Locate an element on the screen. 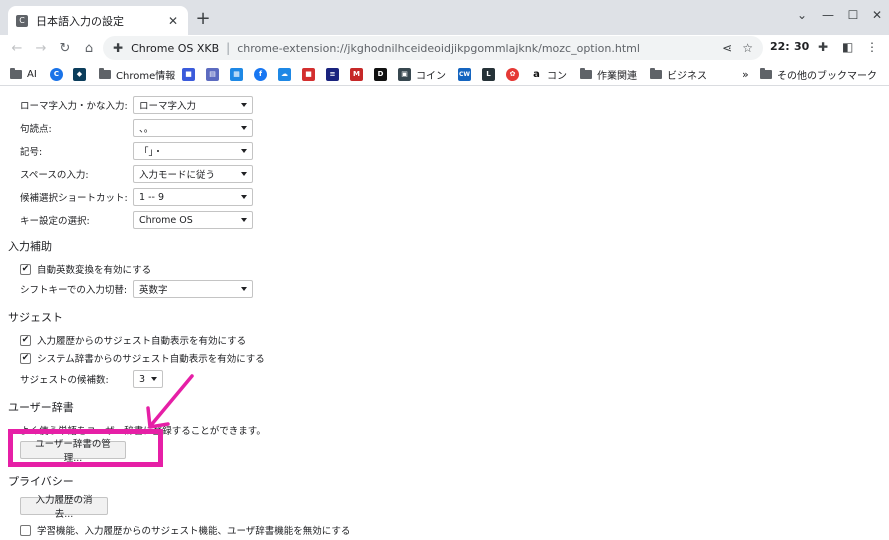 Image resolution: width=889 pixels, height=540 pixels. bookmark-site: CW is located at coordinates (464, 74).